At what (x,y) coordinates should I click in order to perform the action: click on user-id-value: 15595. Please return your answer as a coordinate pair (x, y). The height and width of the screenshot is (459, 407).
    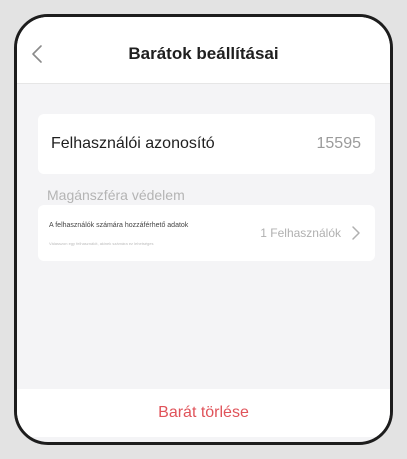
    Looking at the image, I should click on (339, 143).